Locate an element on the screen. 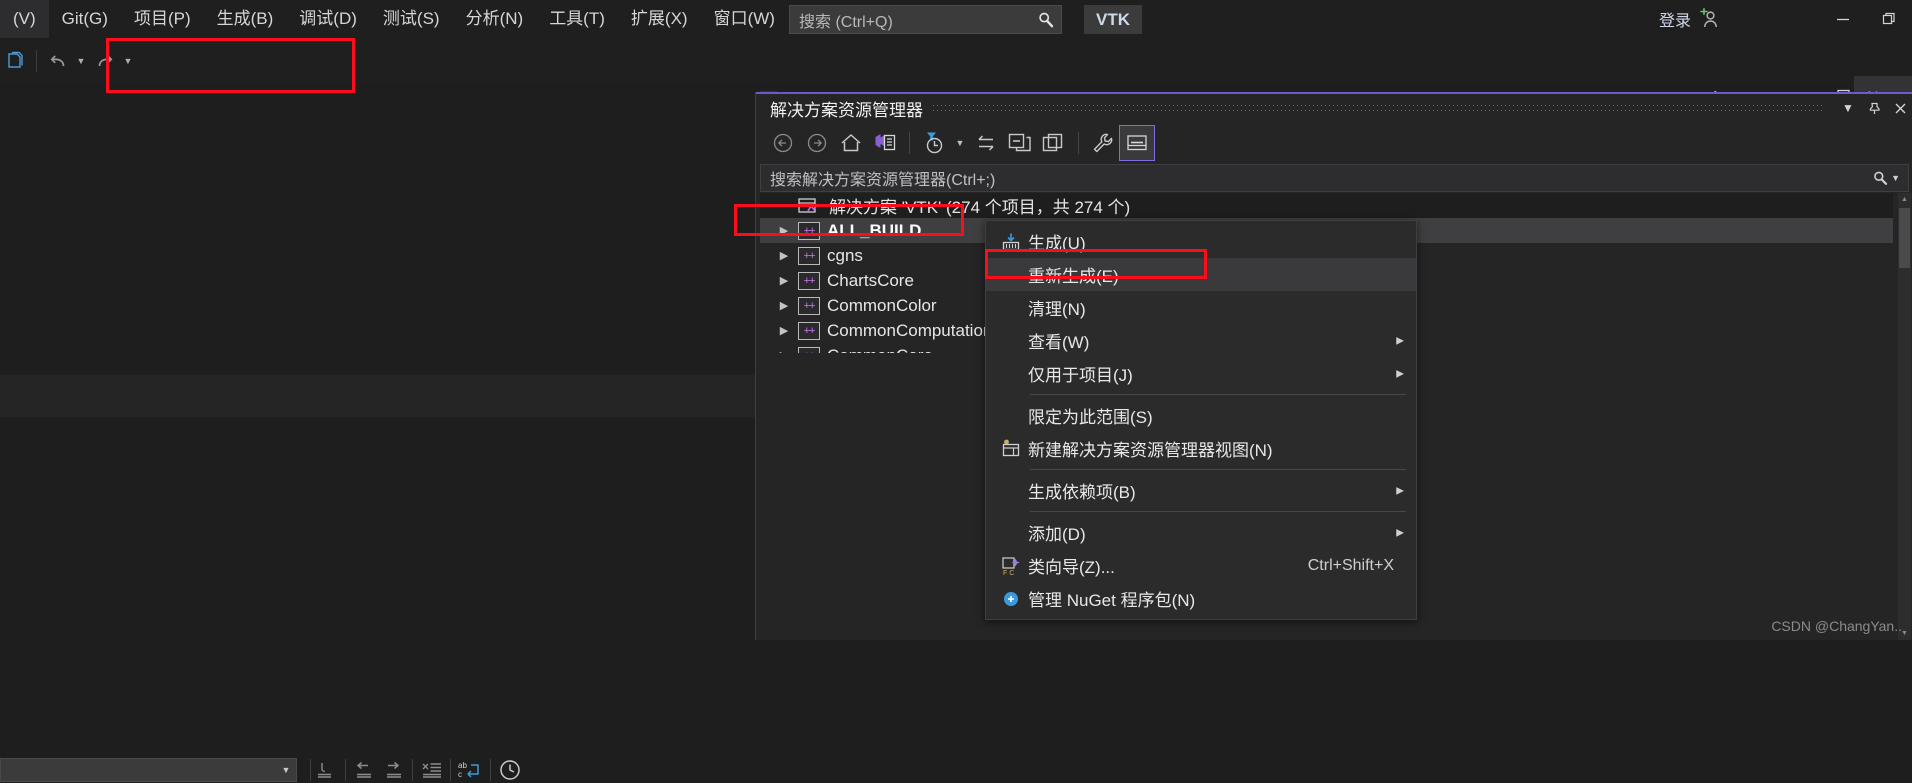 The height and width of the screenshot is (783, 1912). tree-node-label: ChartsCore is located at coordinates (870, 280).